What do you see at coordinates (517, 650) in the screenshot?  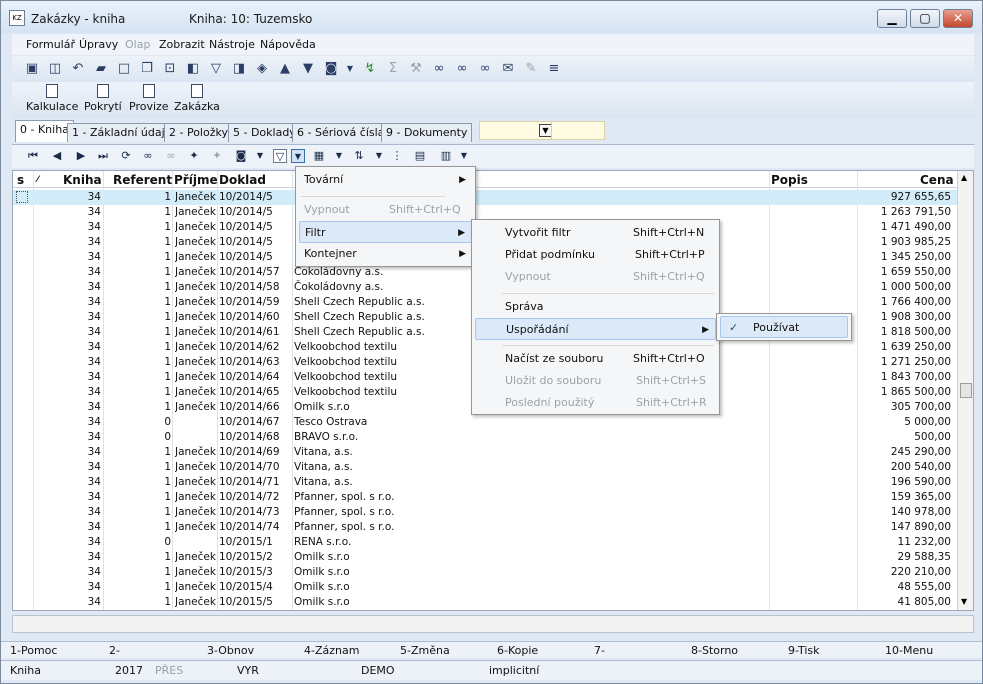 I see `fkey-6: 6-Kopie` at bounding box center [517, 650].